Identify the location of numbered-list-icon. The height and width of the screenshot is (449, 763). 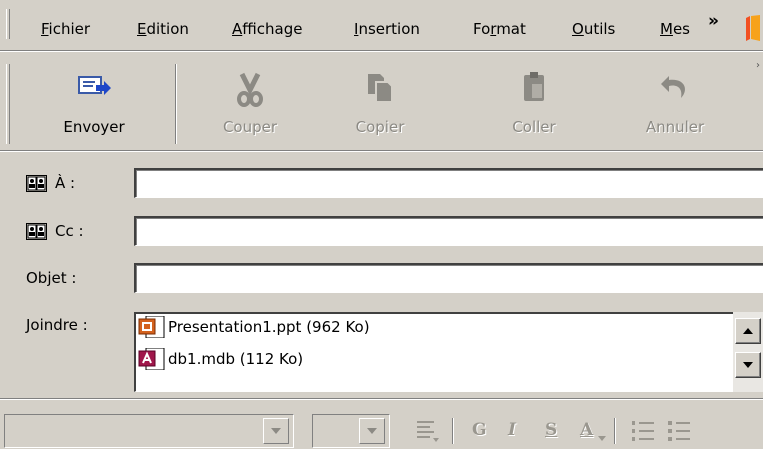
(643, 431).